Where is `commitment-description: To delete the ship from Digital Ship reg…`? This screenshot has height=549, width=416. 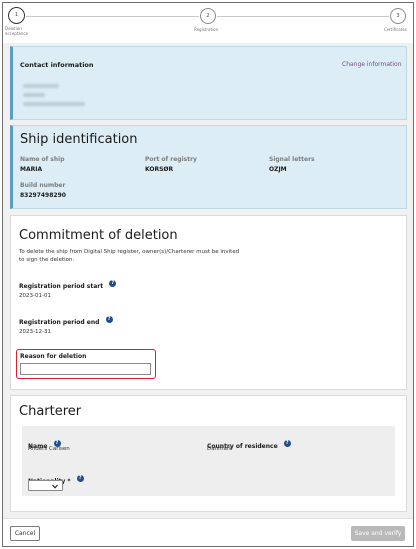 commitment-description: To delete the ship from Digital Ship reg… is located at coordinates (129, 256).